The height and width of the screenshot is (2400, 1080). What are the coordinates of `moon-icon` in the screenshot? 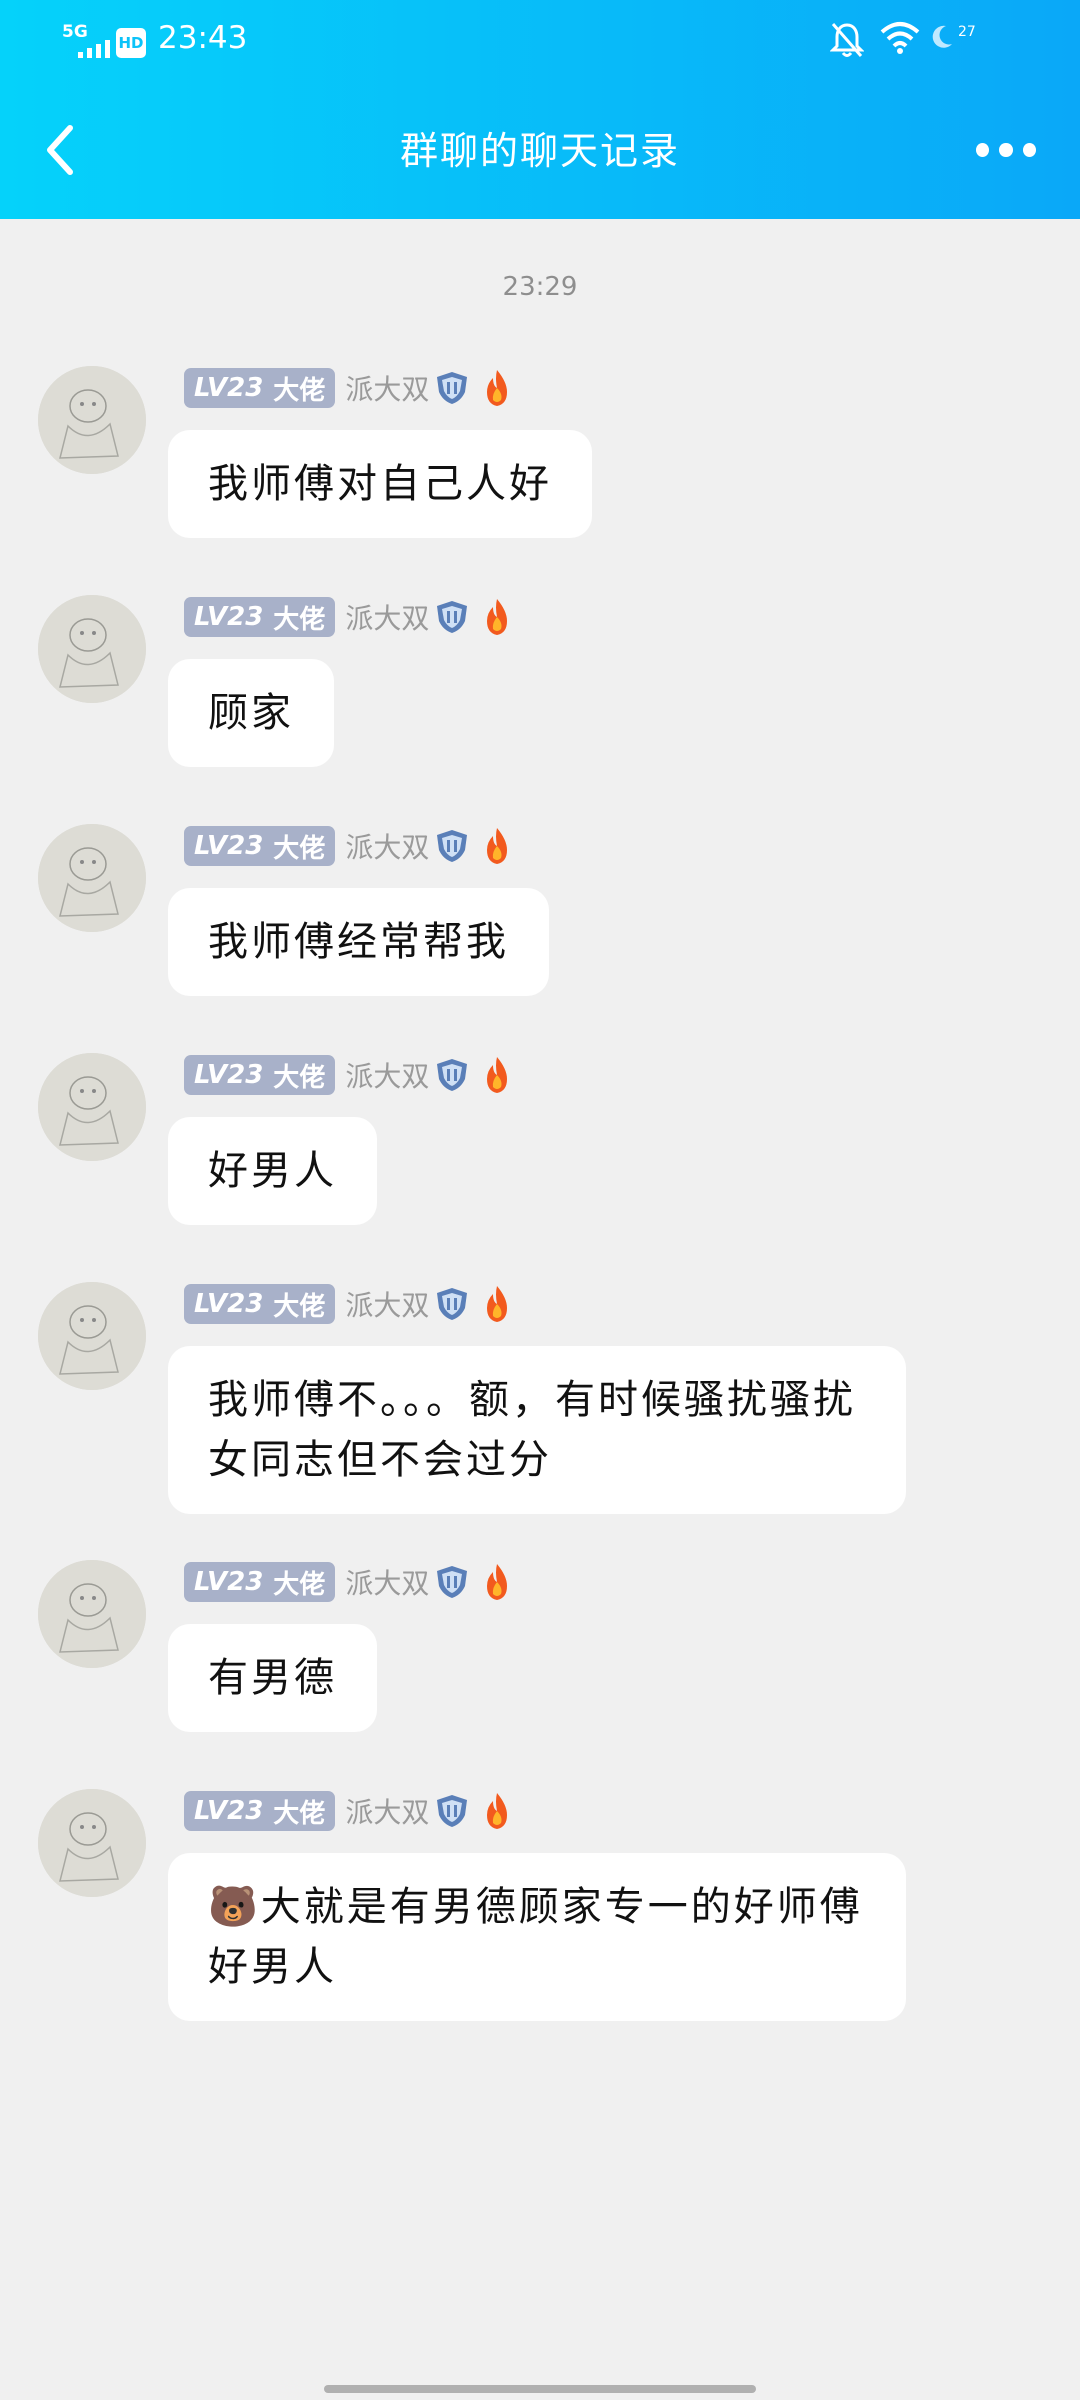 It's located at (942, 36).